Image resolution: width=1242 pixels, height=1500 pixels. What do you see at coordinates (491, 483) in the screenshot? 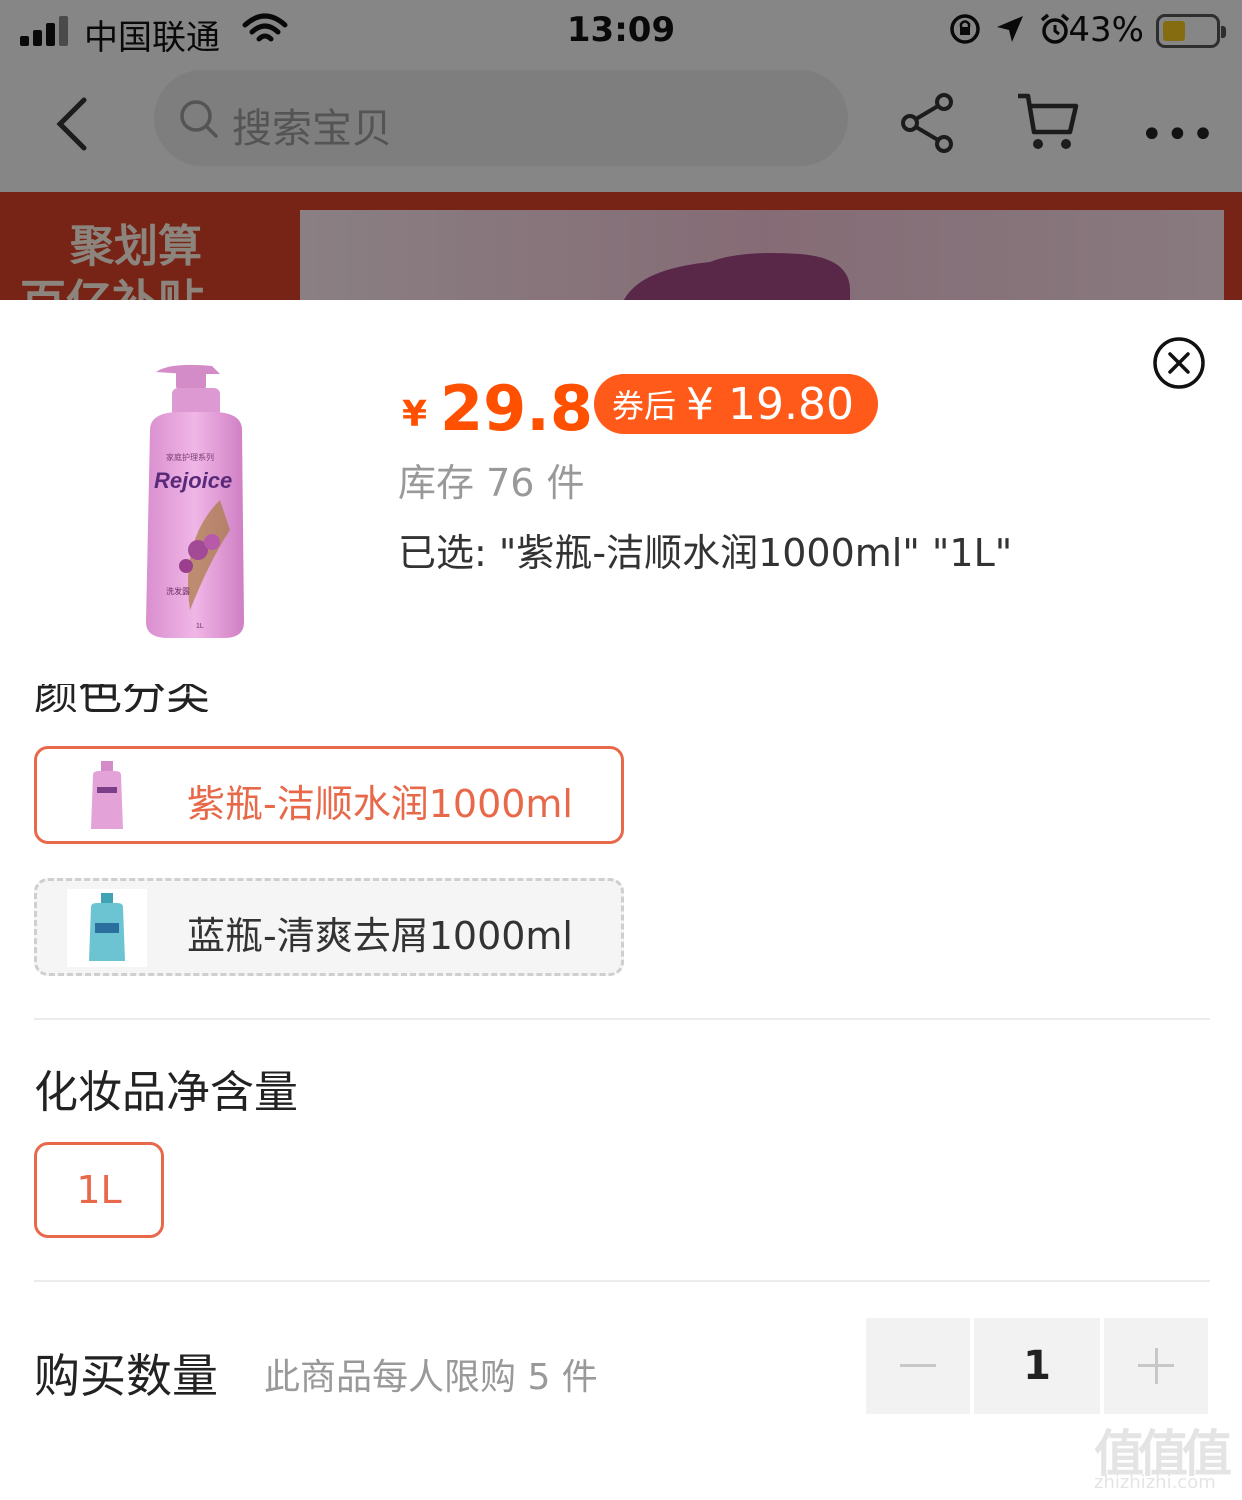
I see `stock-count: 库存 76 件` at bounding box center [491, 483].